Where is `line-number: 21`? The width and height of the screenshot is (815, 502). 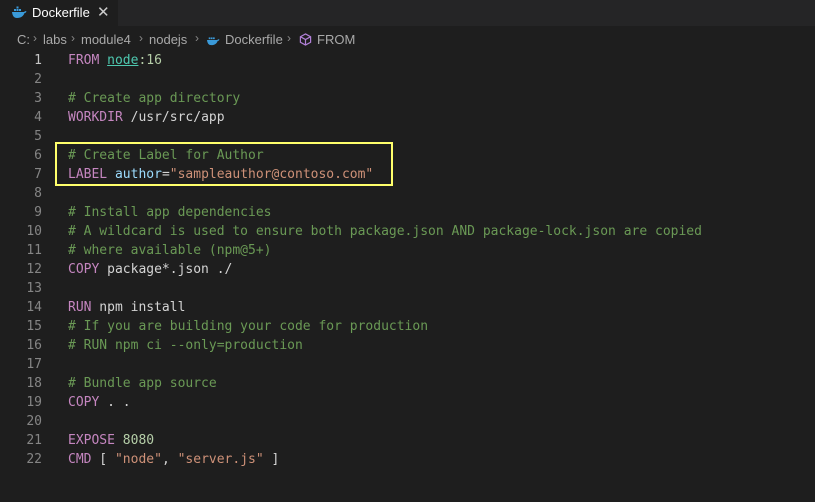
line-number: 21 is located at coordinates (34, 440).